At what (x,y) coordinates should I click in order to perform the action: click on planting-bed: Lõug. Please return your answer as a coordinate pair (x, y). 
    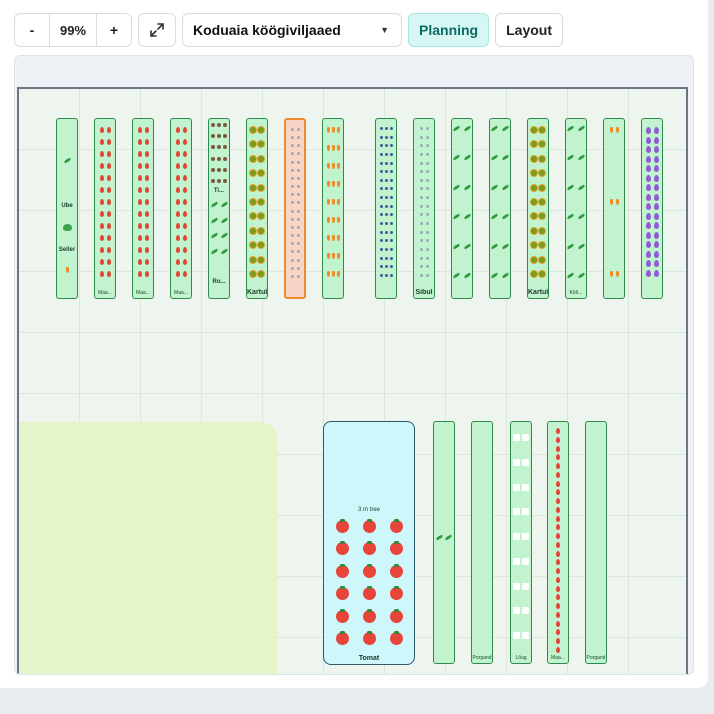
    Looking at the image, I should click on (521, 542).